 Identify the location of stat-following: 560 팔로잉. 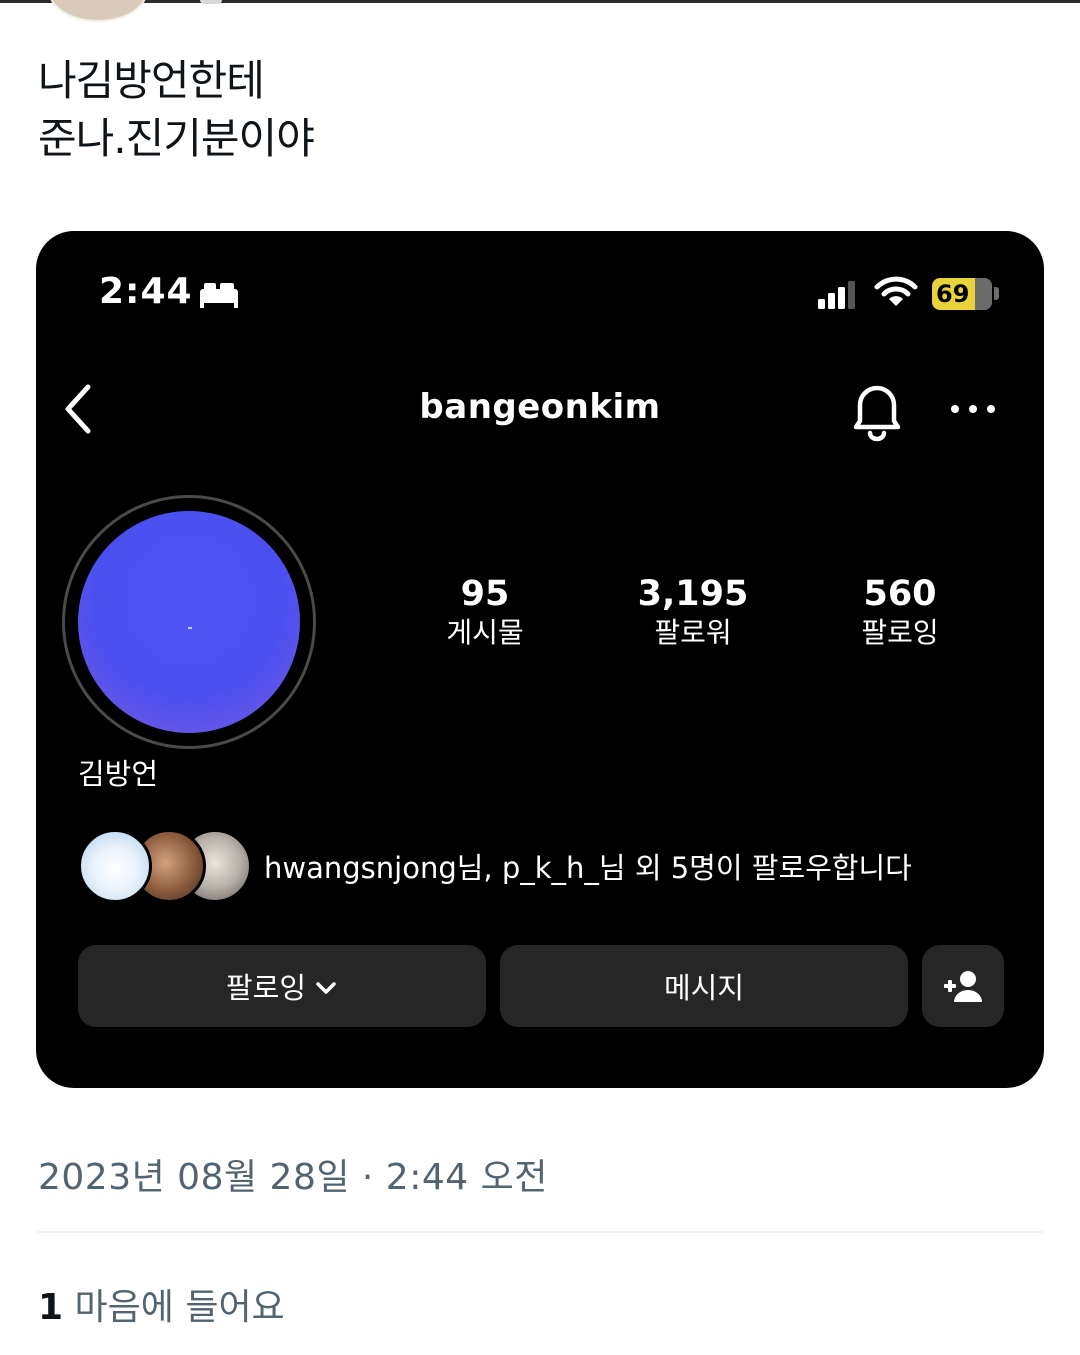
(900, 612).